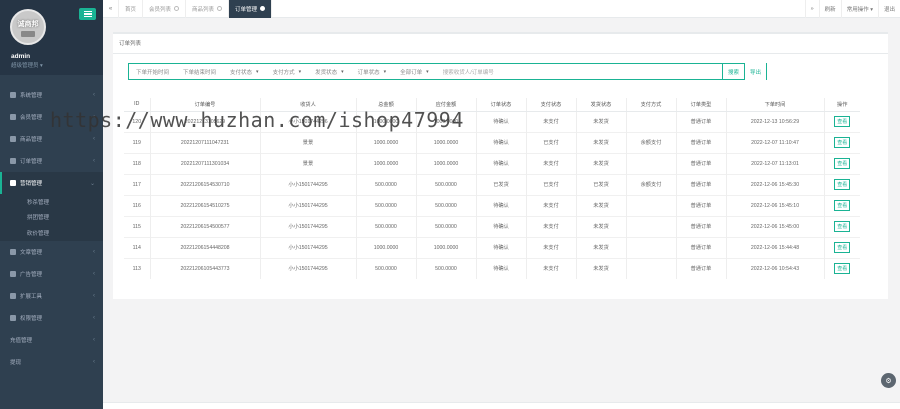 The image size is (900, 409). I want to click on column-header: 支付方式, so click(650, 105).